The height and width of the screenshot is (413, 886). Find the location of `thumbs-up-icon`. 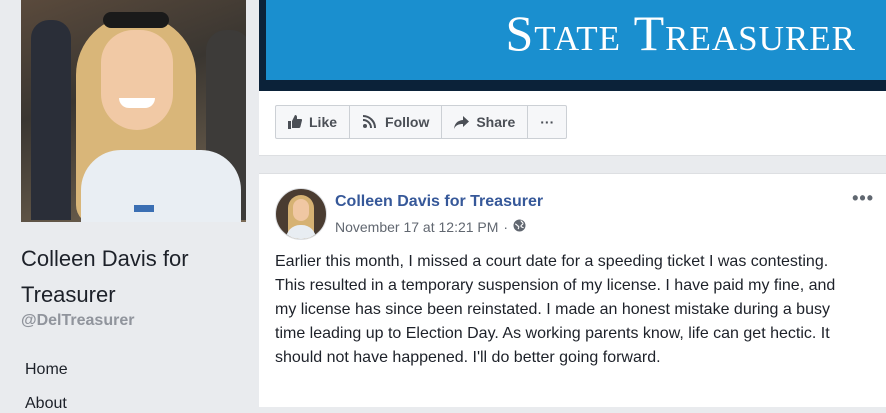

thumbs-up-icon is located at coordinates (295, 122).